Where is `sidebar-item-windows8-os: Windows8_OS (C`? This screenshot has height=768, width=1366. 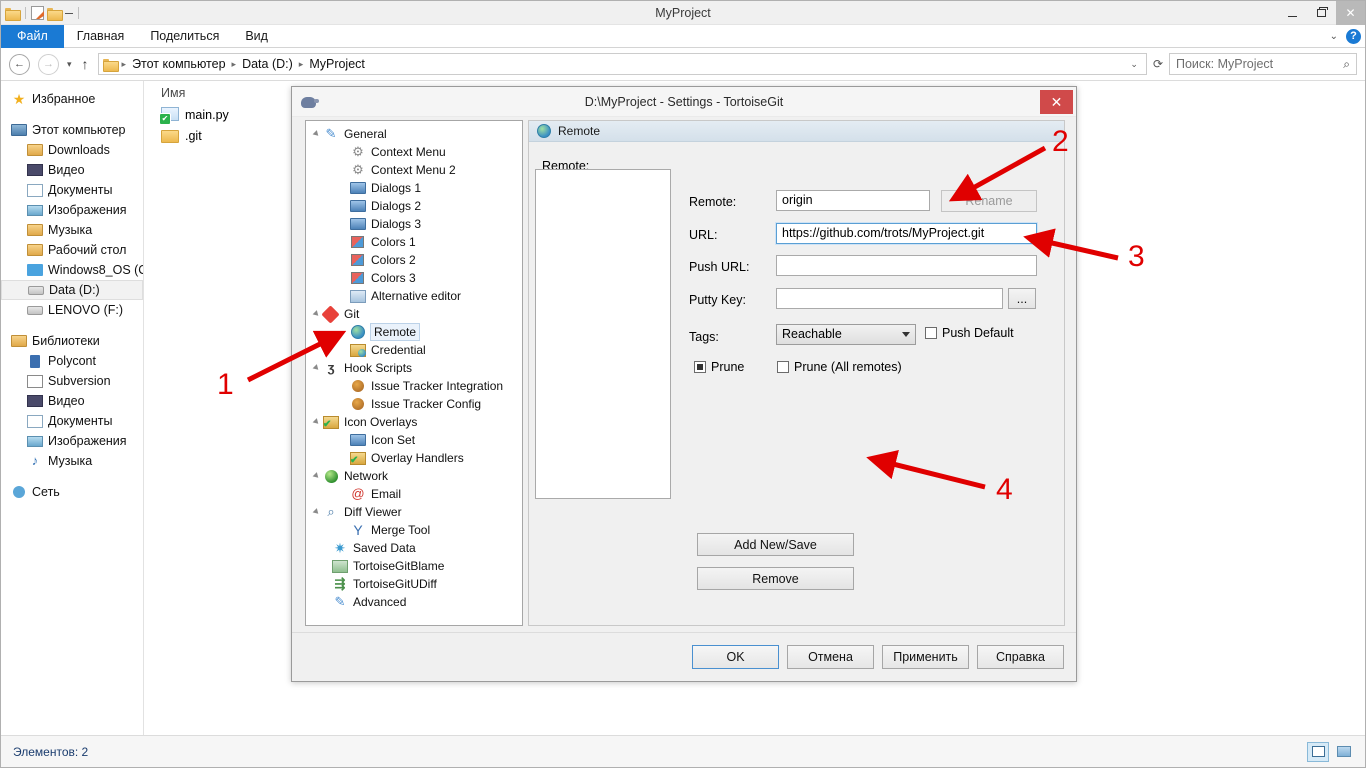 sidebar-item-windows8-os: Windows8_OS (C is located at coordinates (72, 270).